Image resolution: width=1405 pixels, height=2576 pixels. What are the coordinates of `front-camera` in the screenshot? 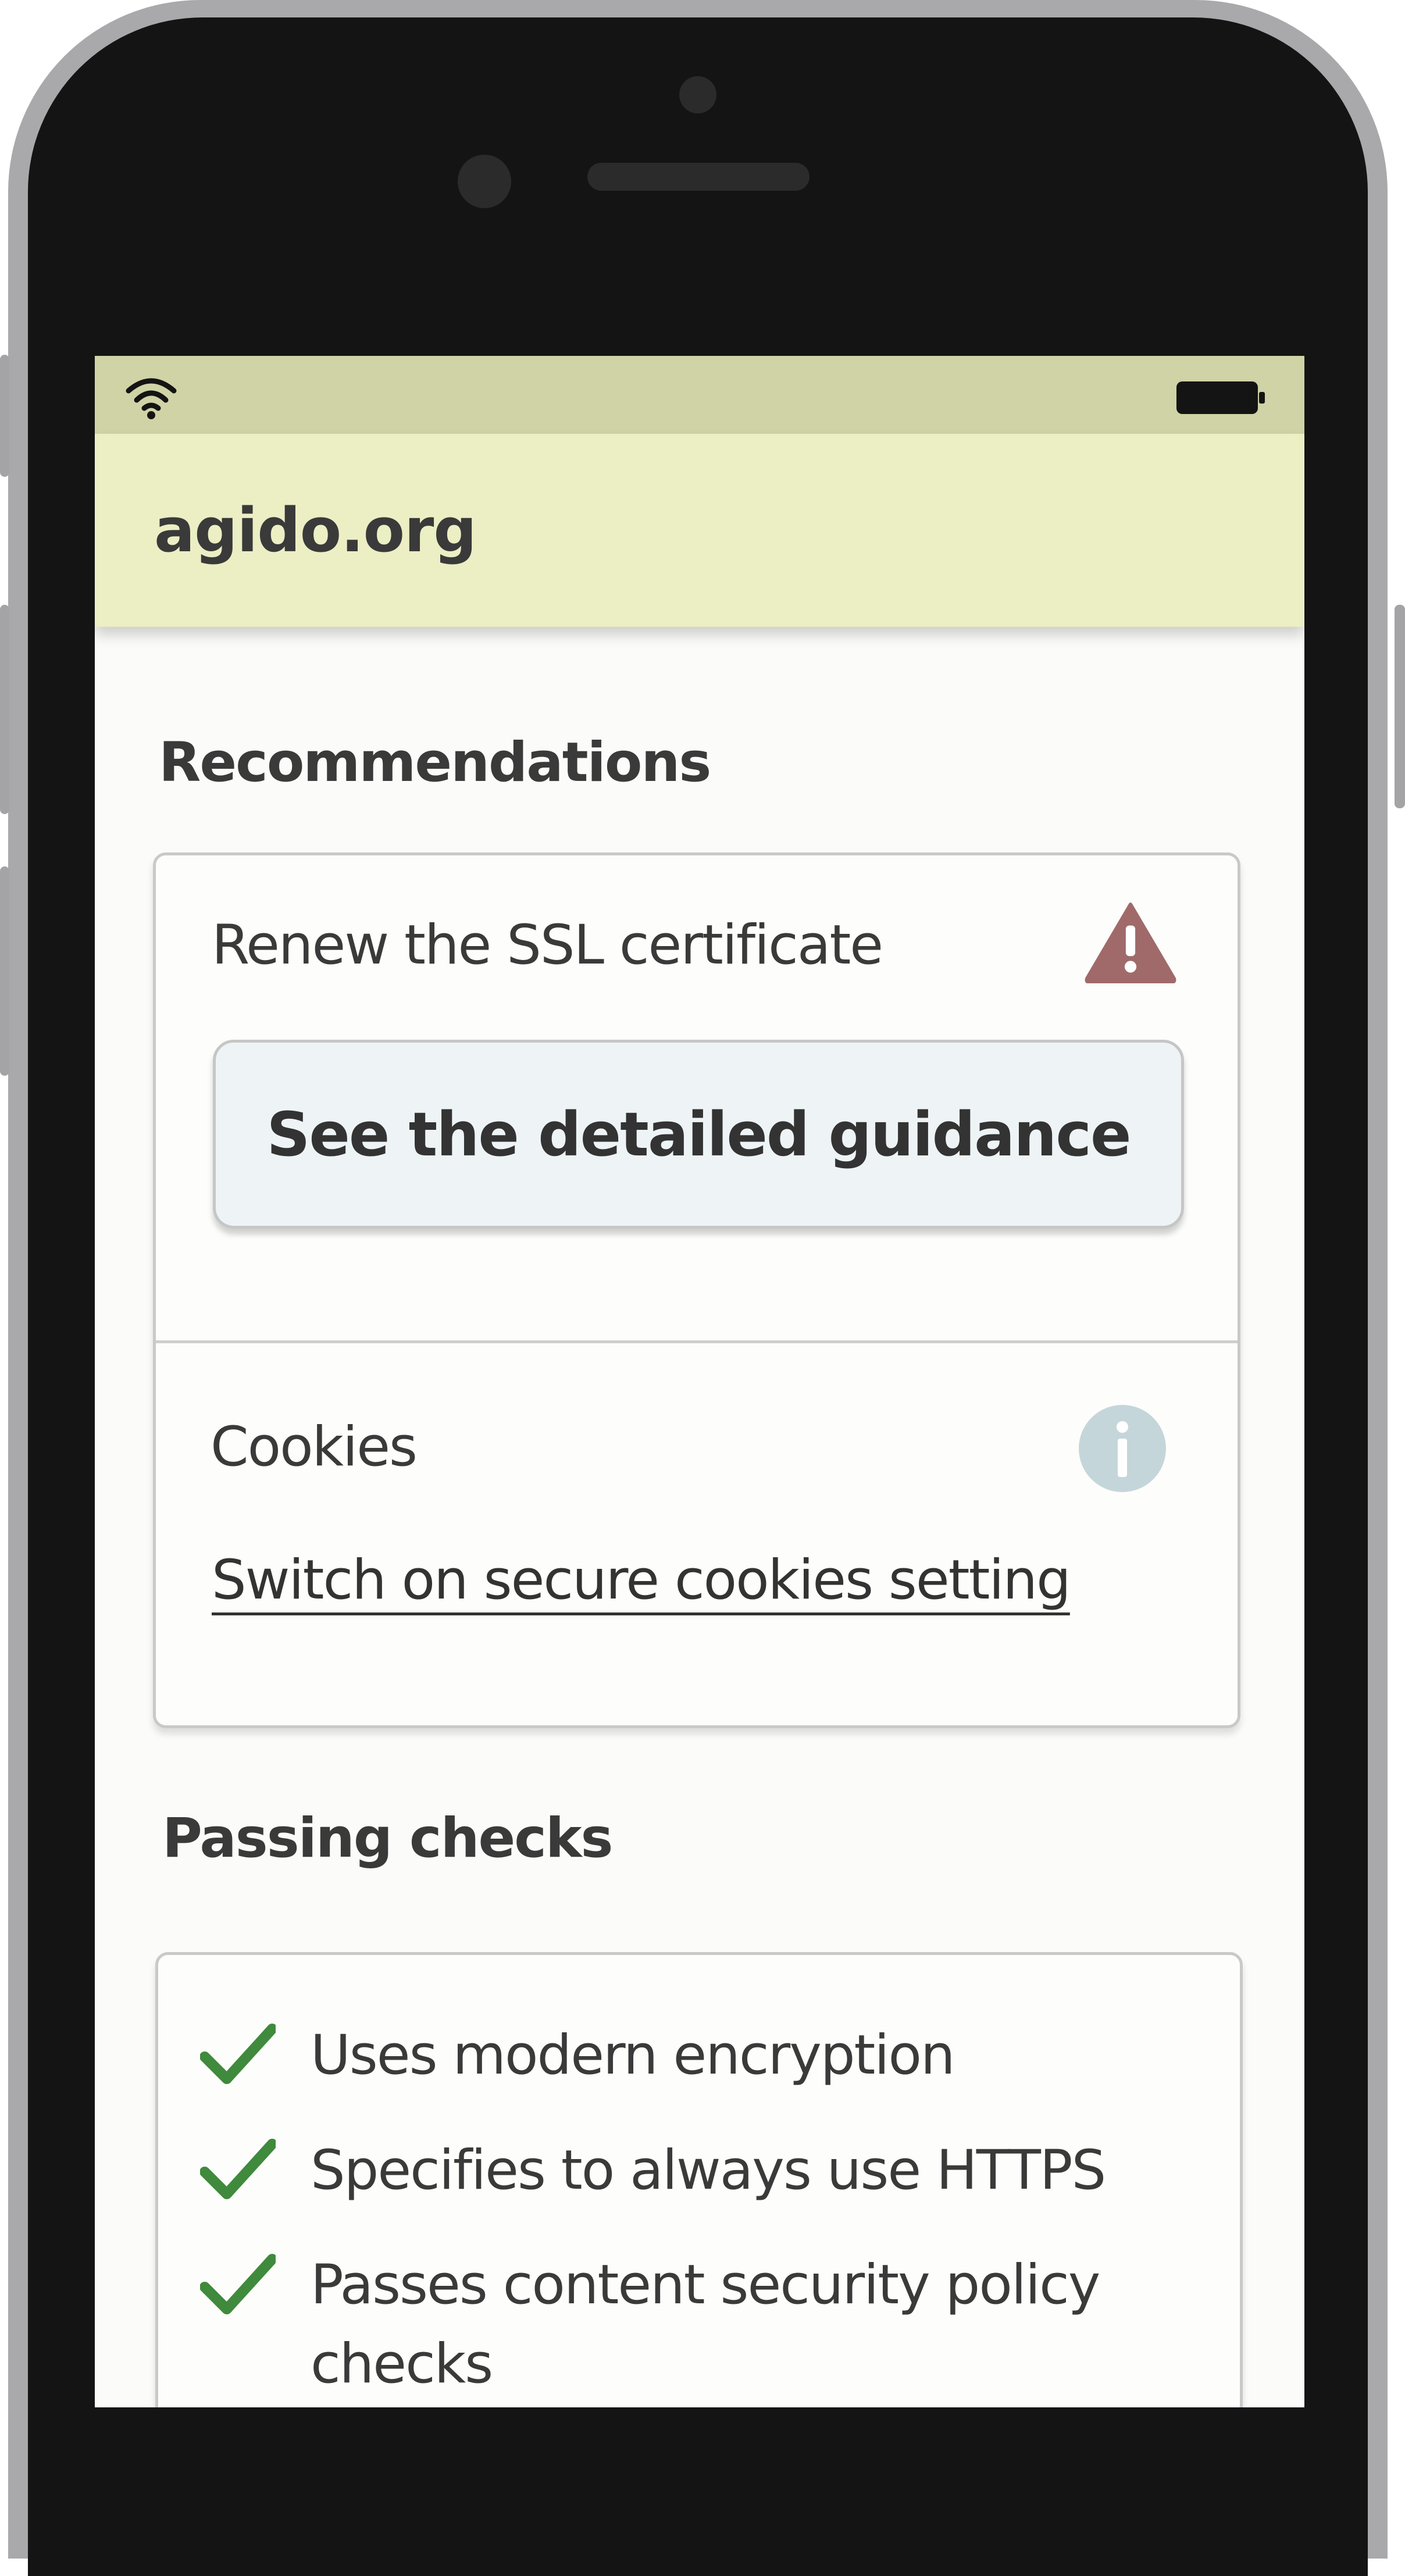 It's located at (485, 182).